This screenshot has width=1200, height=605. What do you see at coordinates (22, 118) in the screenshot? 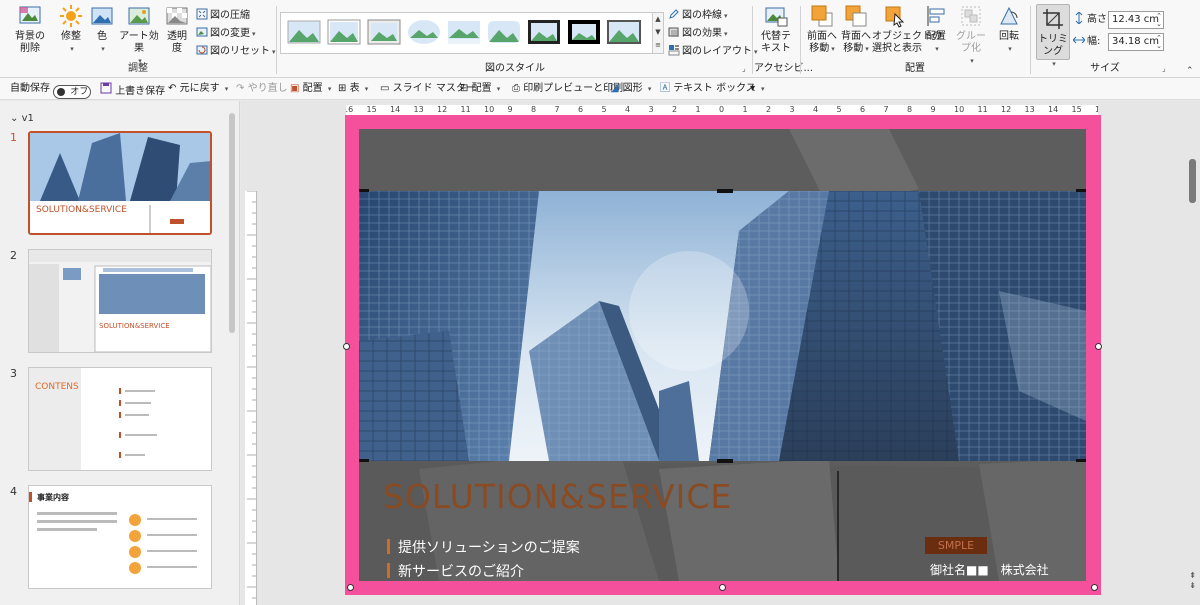
I see `section-label: ⌄ v1` at bounding box center [22, 118].